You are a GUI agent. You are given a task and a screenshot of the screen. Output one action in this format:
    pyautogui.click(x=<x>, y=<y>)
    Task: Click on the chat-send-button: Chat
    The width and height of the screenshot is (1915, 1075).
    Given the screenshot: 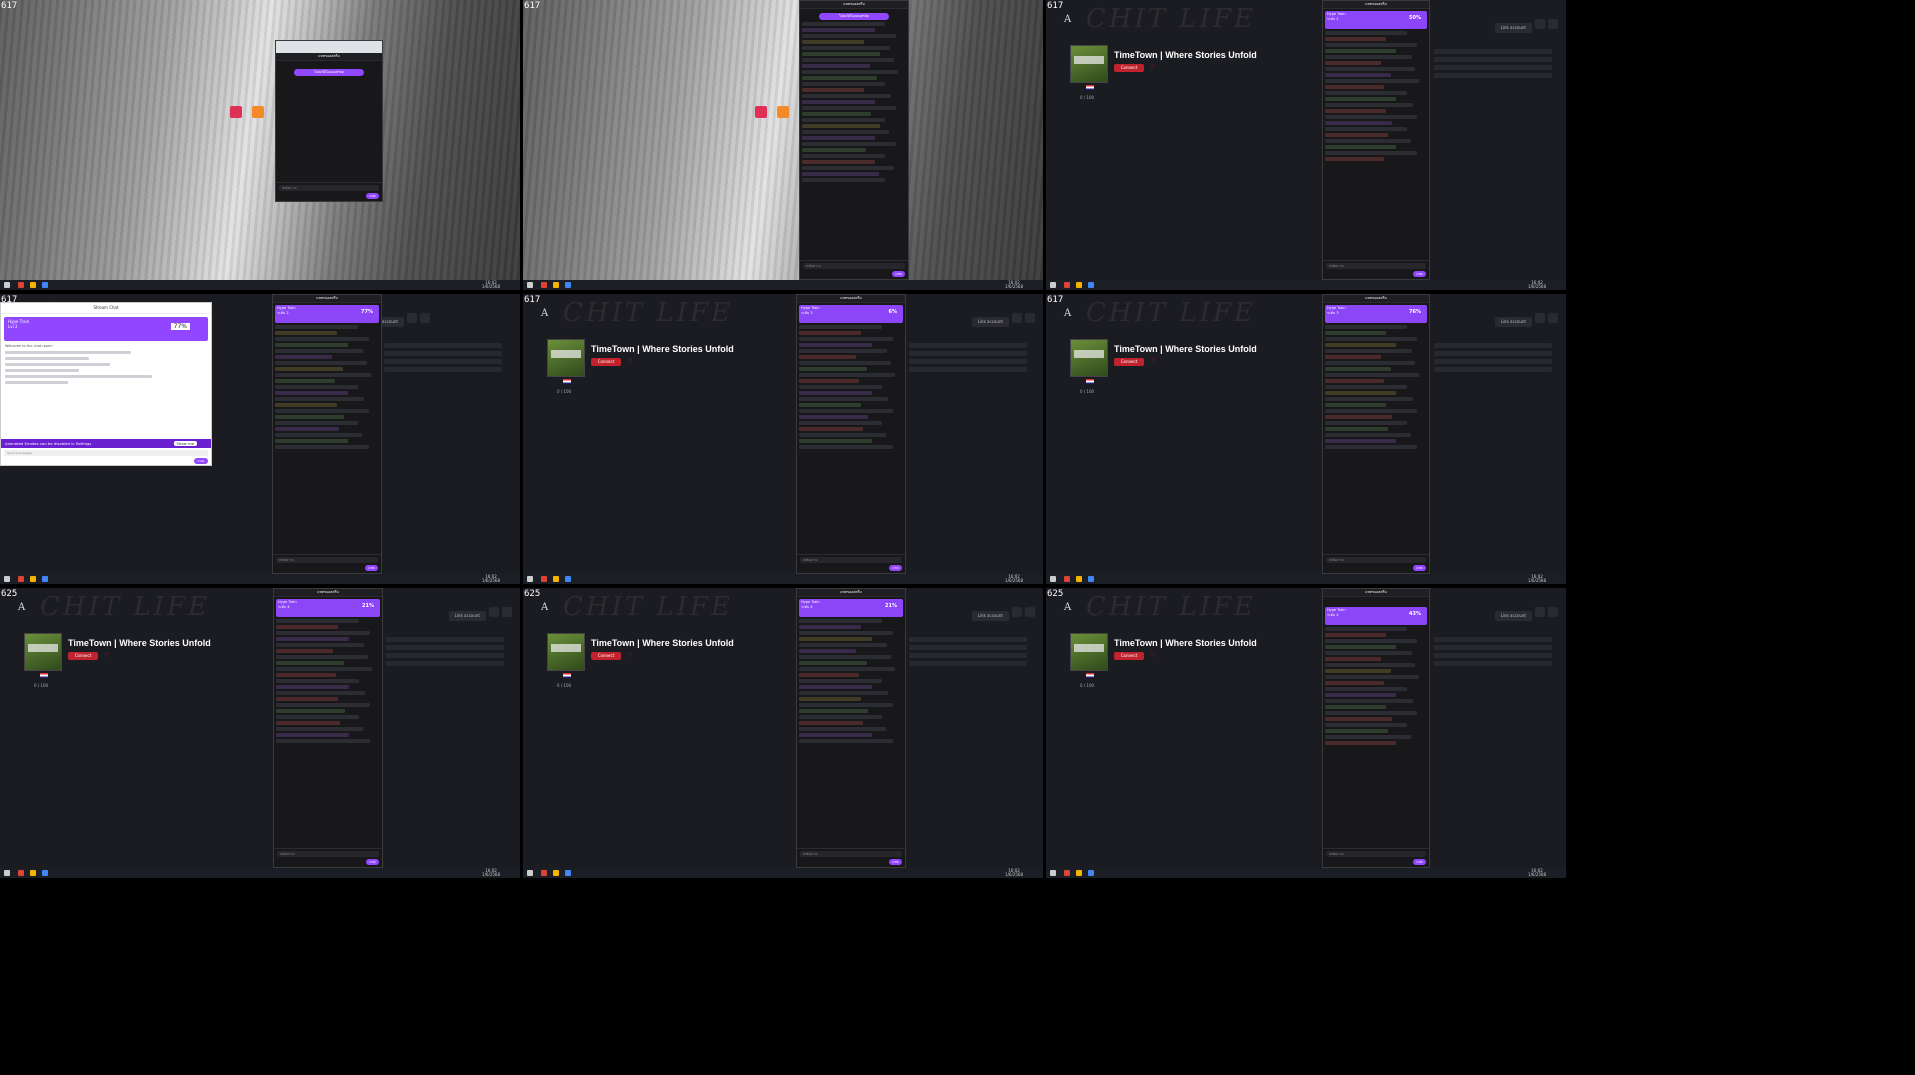 What is the action you would take?
    pyautogui.click(x=201, y=461)
    